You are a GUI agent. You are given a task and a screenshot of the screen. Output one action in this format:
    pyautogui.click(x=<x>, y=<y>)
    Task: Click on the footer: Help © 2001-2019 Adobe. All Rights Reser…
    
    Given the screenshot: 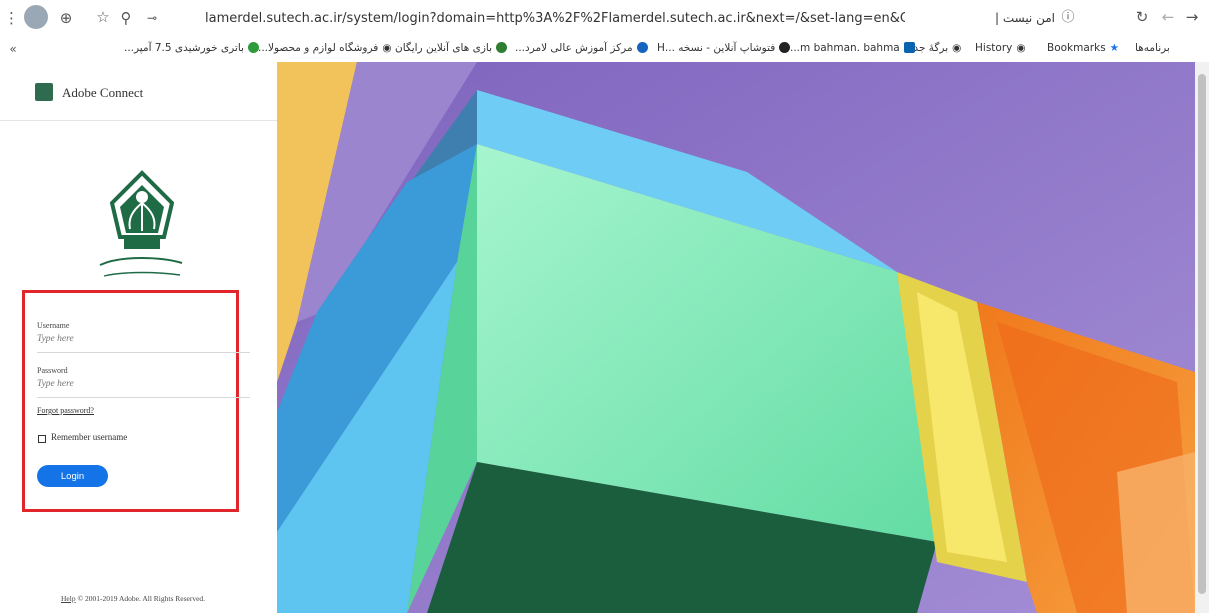 What is the action you would take?
    pyautogui.click(x=133, y=598)
    